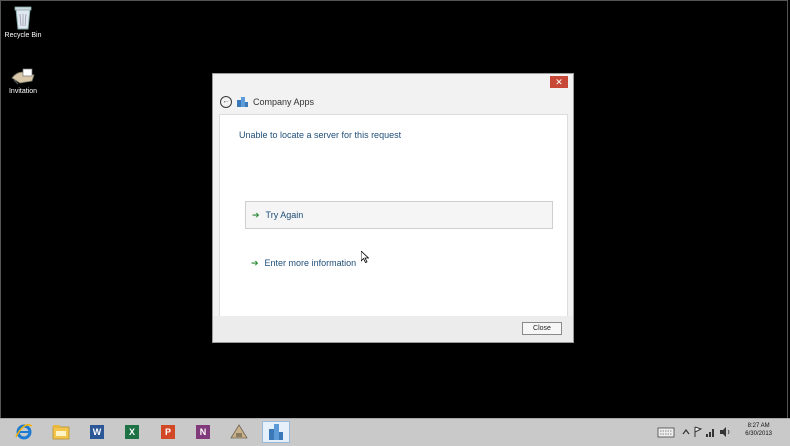 The height and width of the screenshot is (446, 790). Describe the element at coordinates (725, 432) in the screenshot. I see `volume-icon` at that location.